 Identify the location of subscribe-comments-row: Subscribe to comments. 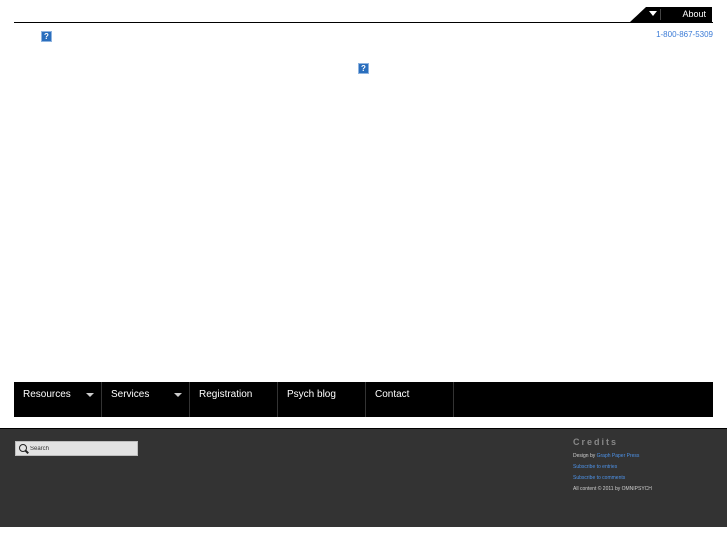
(612, 478).